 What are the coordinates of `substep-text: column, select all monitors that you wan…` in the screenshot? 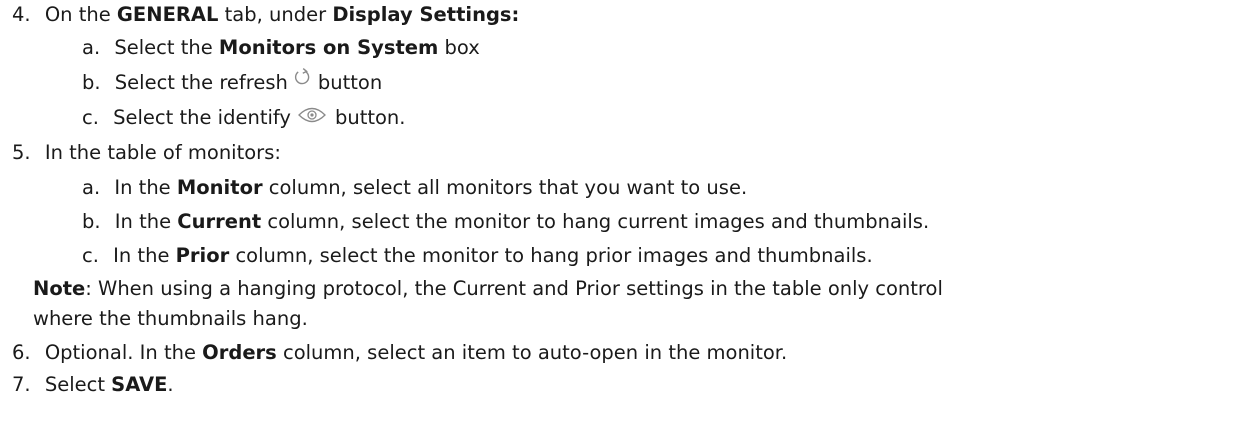 It's located at (505, 187).